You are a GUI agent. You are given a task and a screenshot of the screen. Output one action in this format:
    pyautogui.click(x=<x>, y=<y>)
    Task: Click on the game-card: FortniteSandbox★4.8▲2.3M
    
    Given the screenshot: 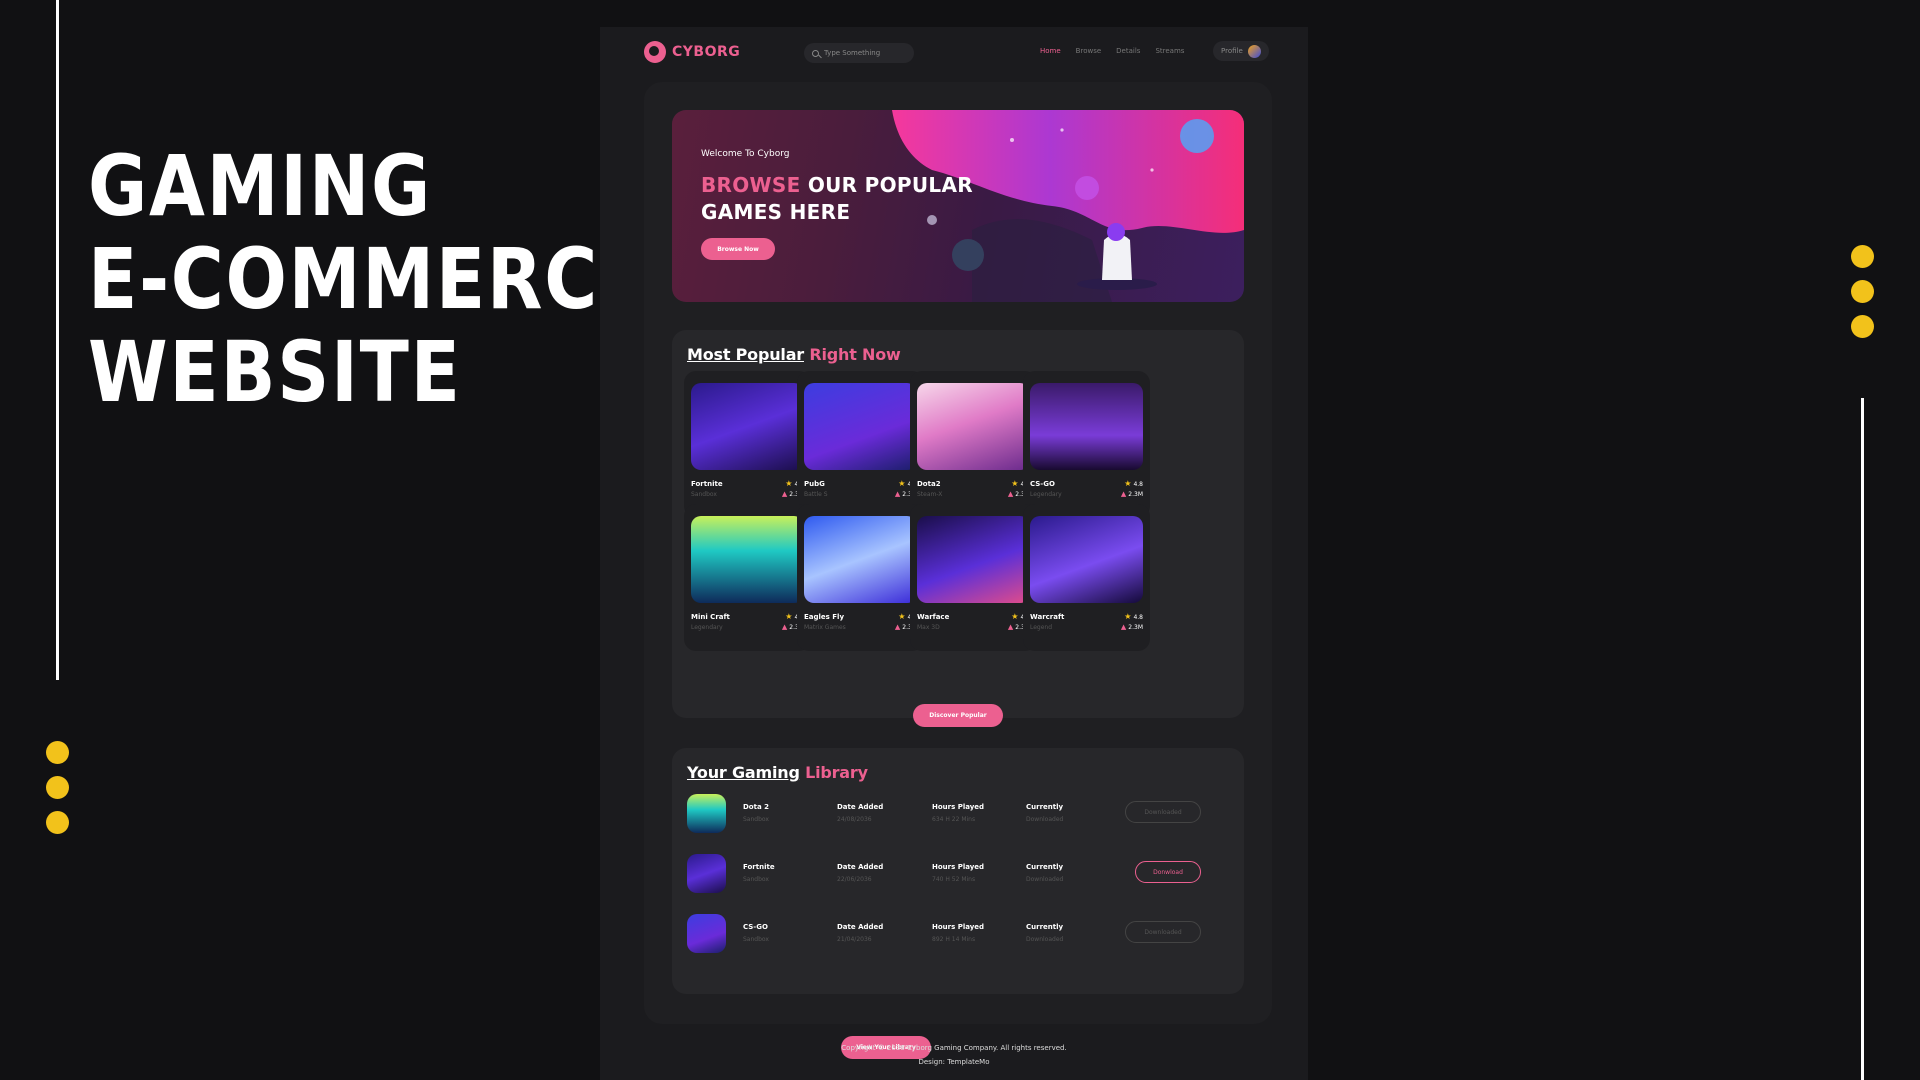 What is the action you would take?
    pyautogui.click(x=747, y=444)
    